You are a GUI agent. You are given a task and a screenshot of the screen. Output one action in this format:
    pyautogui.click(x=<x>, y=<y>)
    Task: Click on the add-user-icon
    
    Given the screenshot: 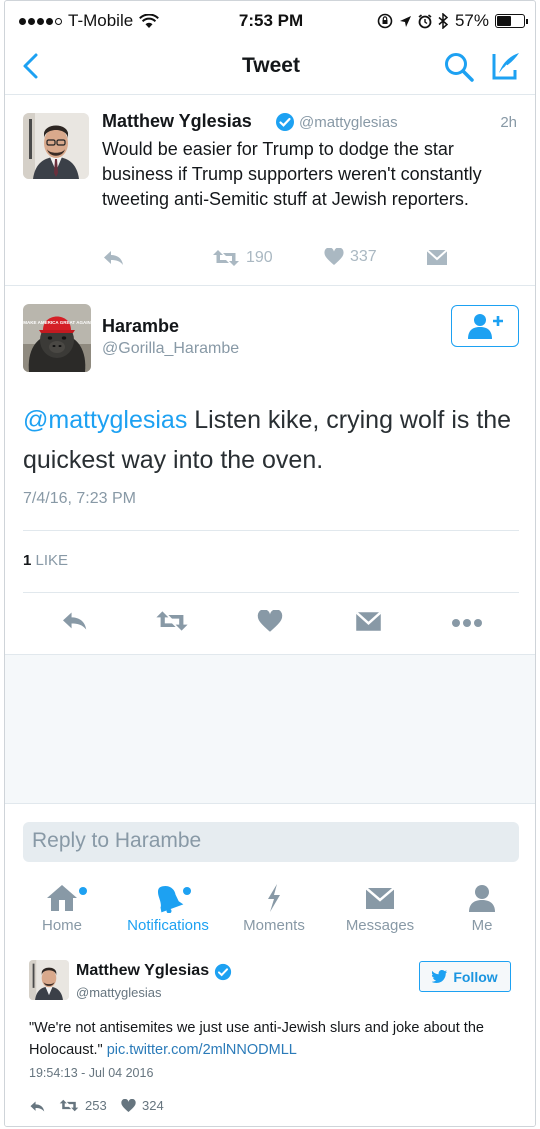 What is the action you would take?
    pyautogui.click(x=485, y=326)
    